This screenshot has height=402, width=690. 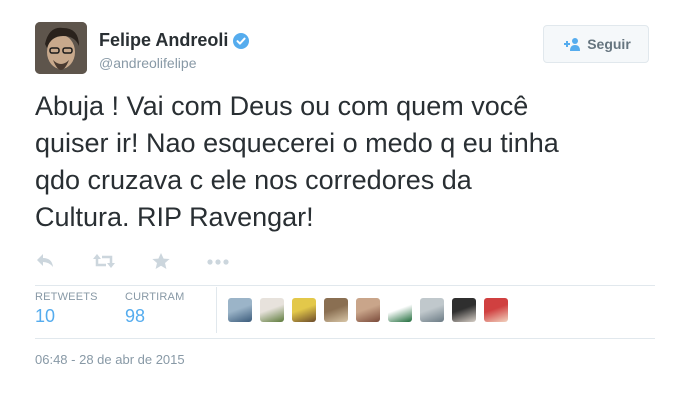 I want to click on liker-avatars, so click(x=372, y=310).